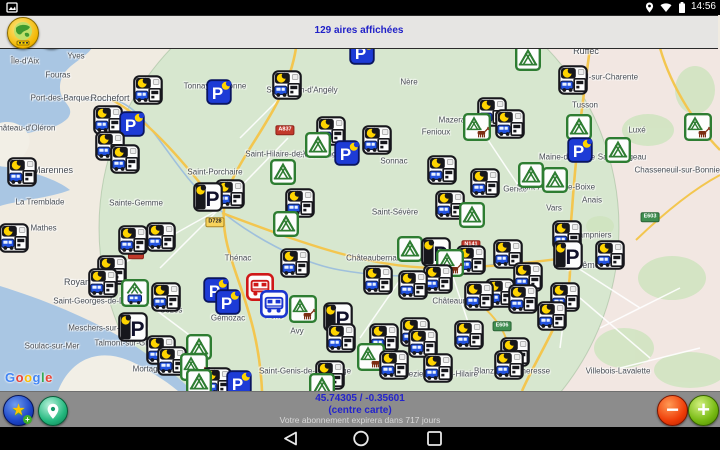  What do you see at coordinates (375, 258) in the screenshot?
I see `town-label: Châteaubernard` at bounding box center [375, 258].